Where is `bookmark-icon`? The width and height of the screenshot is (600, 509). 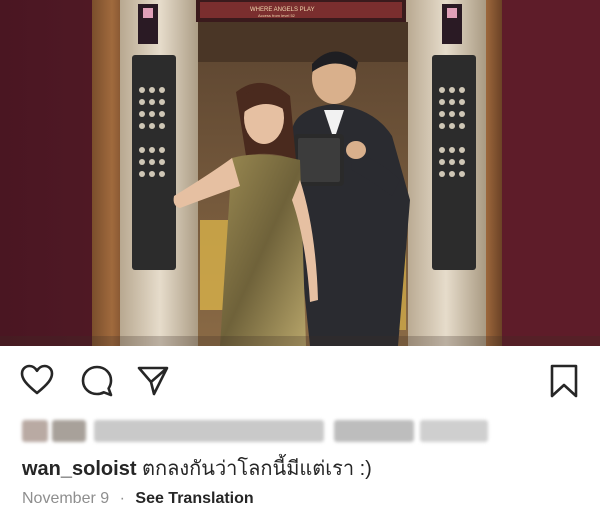 bookmark-icon is located at coordinates (564, 381).